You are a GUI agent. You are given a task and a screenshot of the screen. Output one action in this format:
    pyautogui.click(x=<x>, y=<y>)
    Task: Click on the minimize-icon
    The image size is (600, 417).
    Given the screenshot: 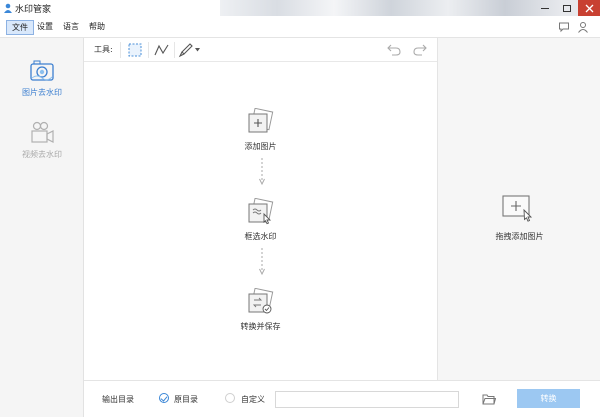 What is the action you would take?
    pyautogui.click(x=545, y=8)
    